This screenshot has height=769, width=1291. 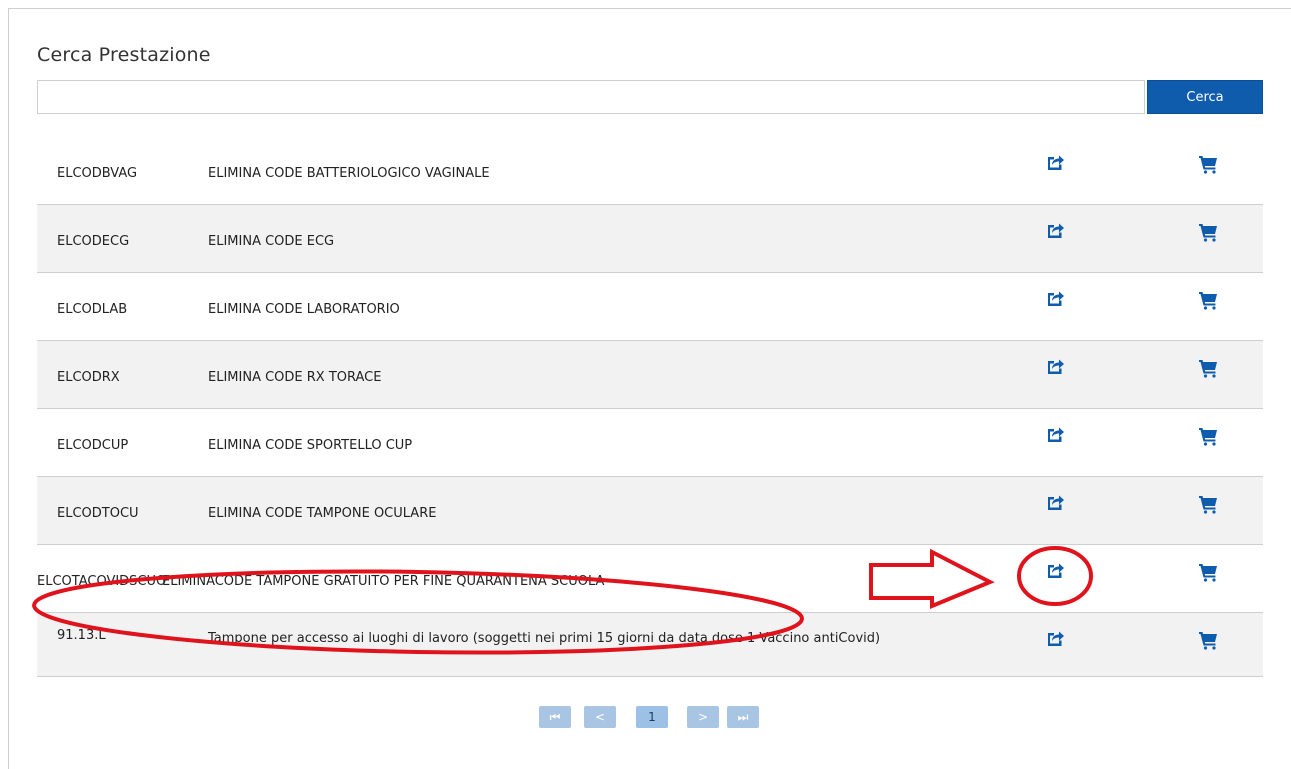 I want to click on row-code: 91.13.L, so click(x=81, y=635).